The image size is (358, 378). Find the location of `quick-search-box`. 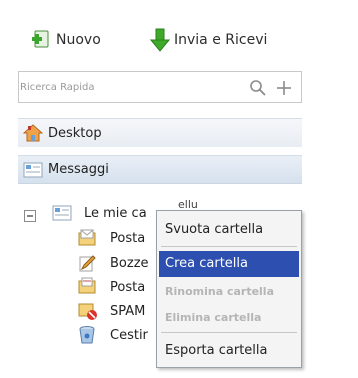

quick-search-box is located at coordinates (160, 87).